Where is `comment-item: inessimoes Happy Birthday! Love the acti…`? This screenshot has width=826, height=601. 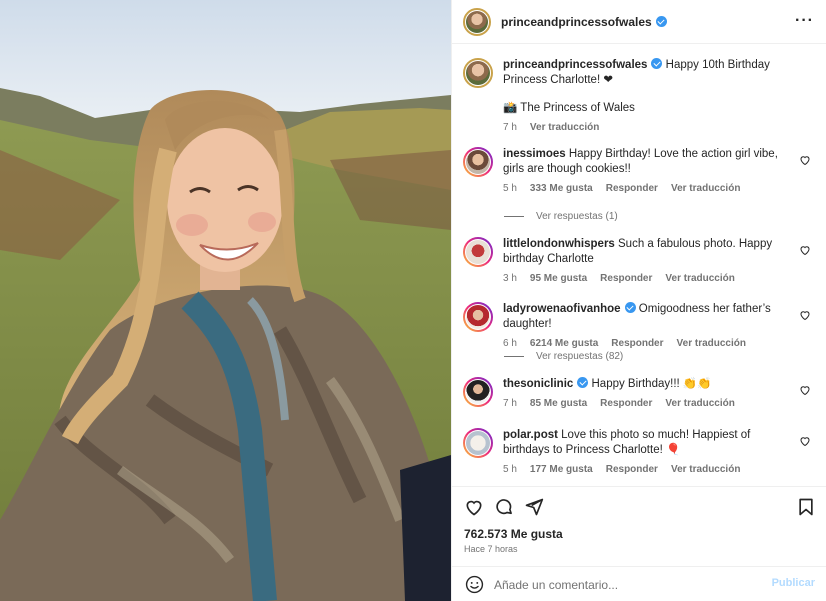
comment-item: inessimoes Happy Birthday! Love the acti… is located at coordinates (638, 171).